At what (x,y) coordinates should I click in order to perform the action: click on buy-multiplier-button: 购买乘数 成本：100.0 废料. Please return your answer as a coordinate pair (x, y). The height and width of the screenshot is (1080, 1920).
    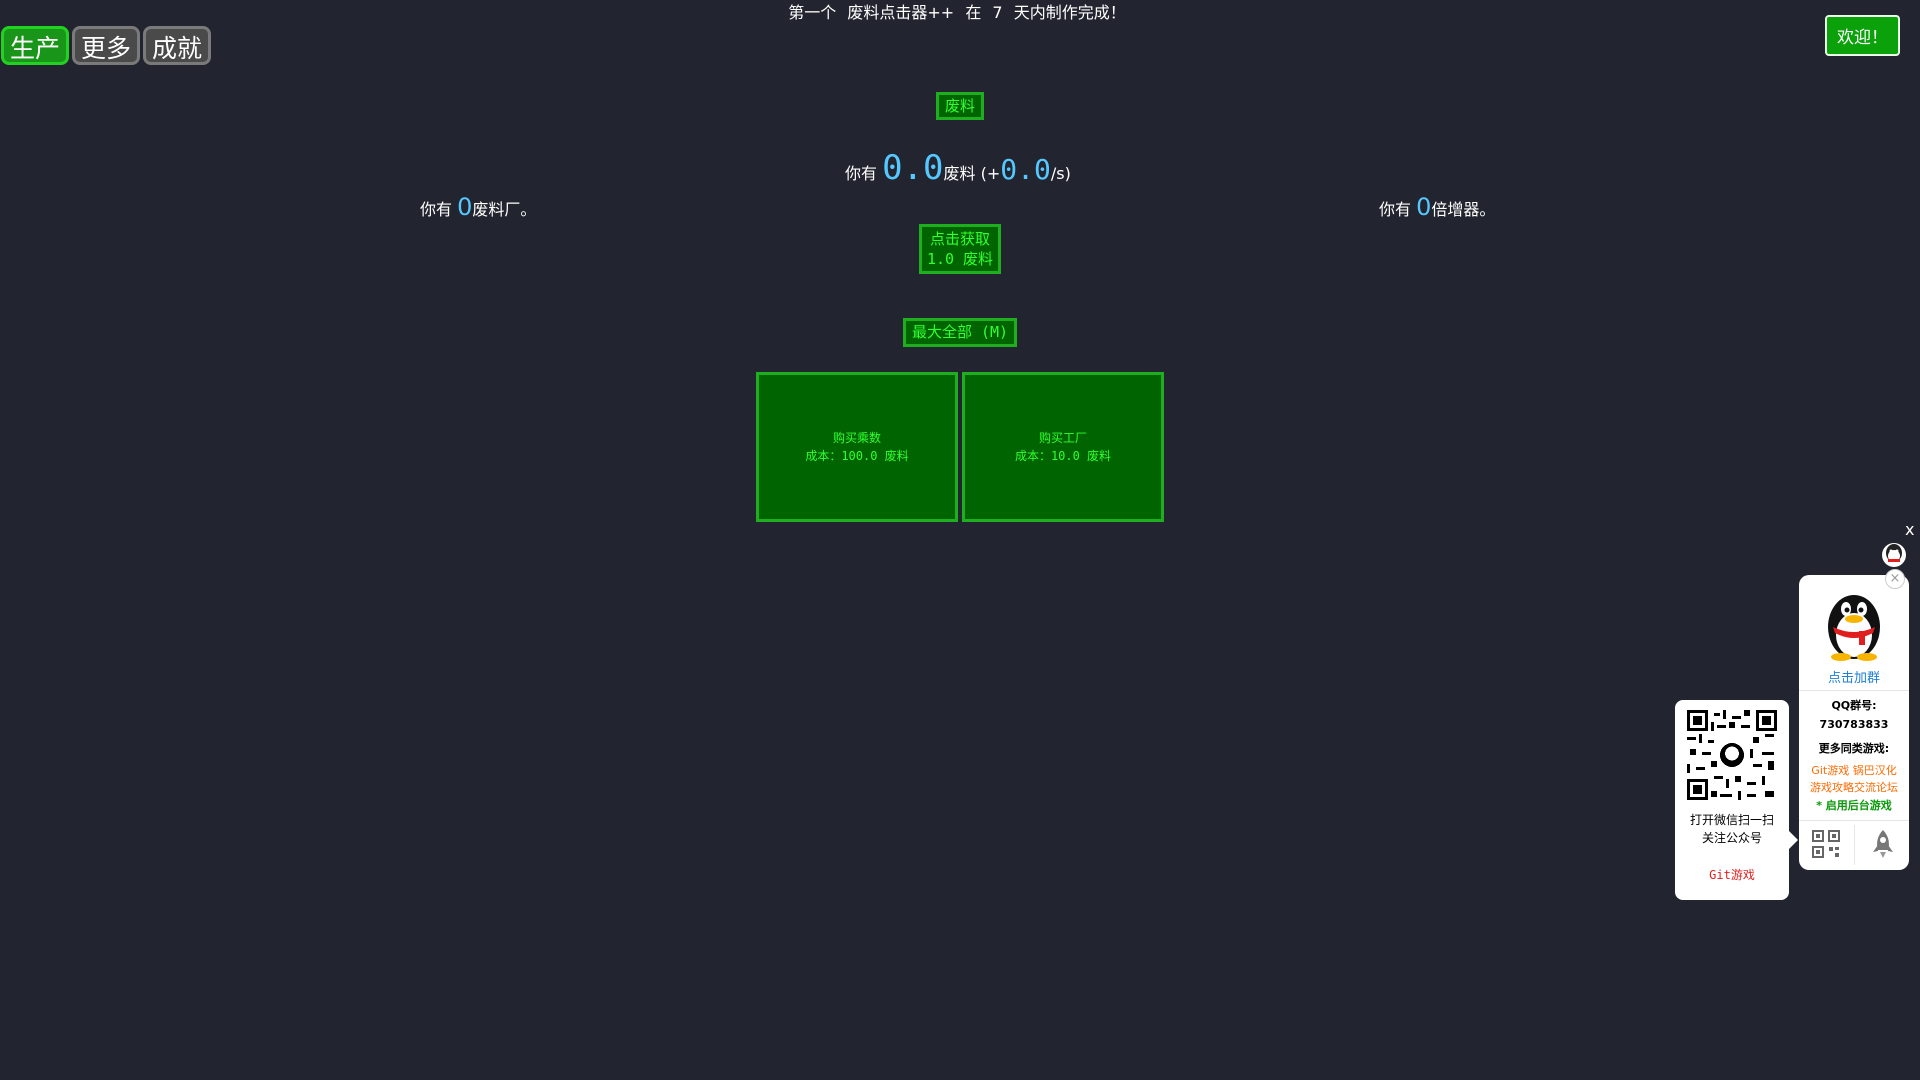
    Looking at the image, I should click on (857, 447).